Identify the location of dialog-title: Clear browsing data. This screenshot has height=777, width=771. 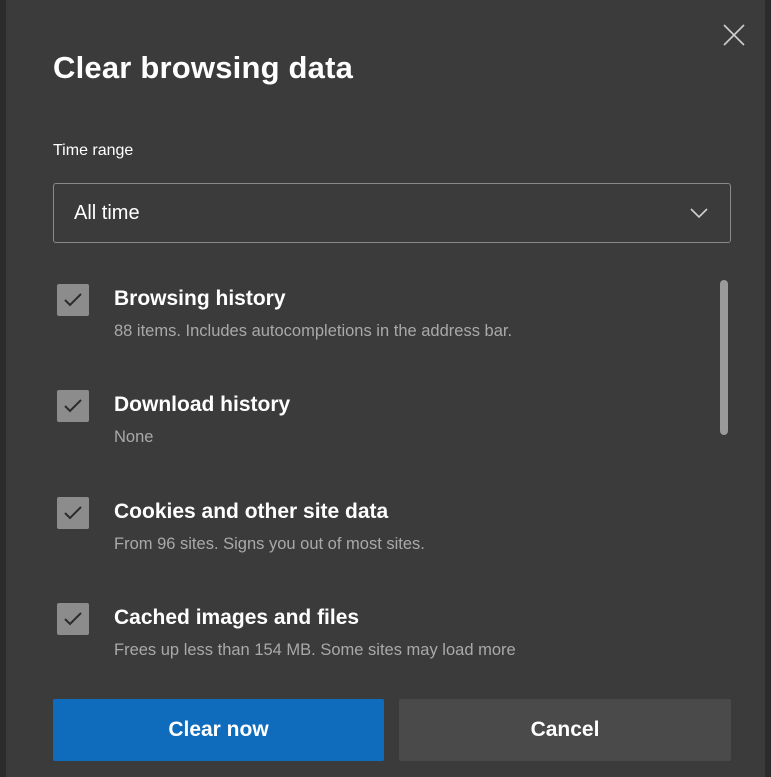
(203, 67).